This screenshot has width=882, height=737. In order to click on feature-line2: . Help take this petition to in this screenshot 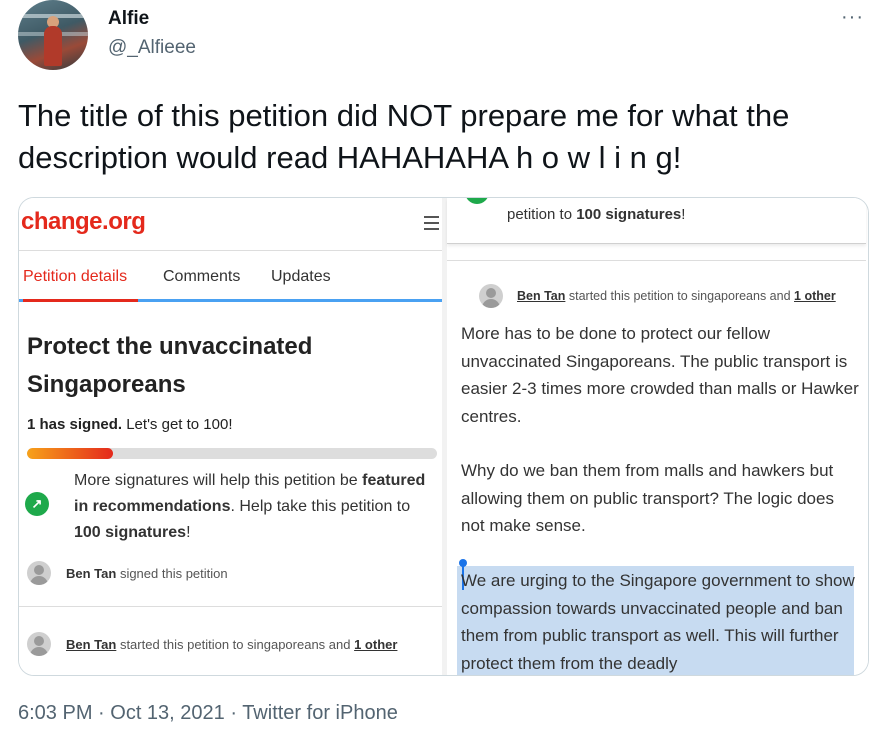, I will do `click(320, 506)`.